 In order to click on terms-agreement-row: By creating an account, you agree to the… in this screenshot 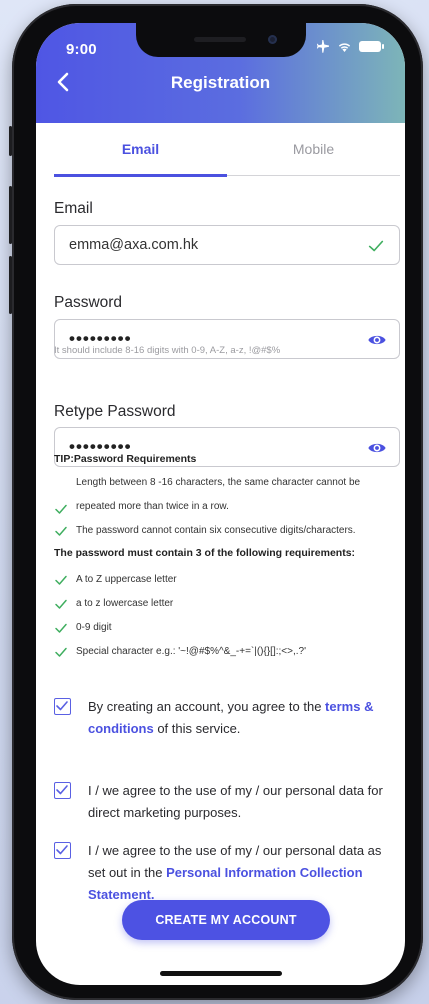, I will do `click(227, 722)`.